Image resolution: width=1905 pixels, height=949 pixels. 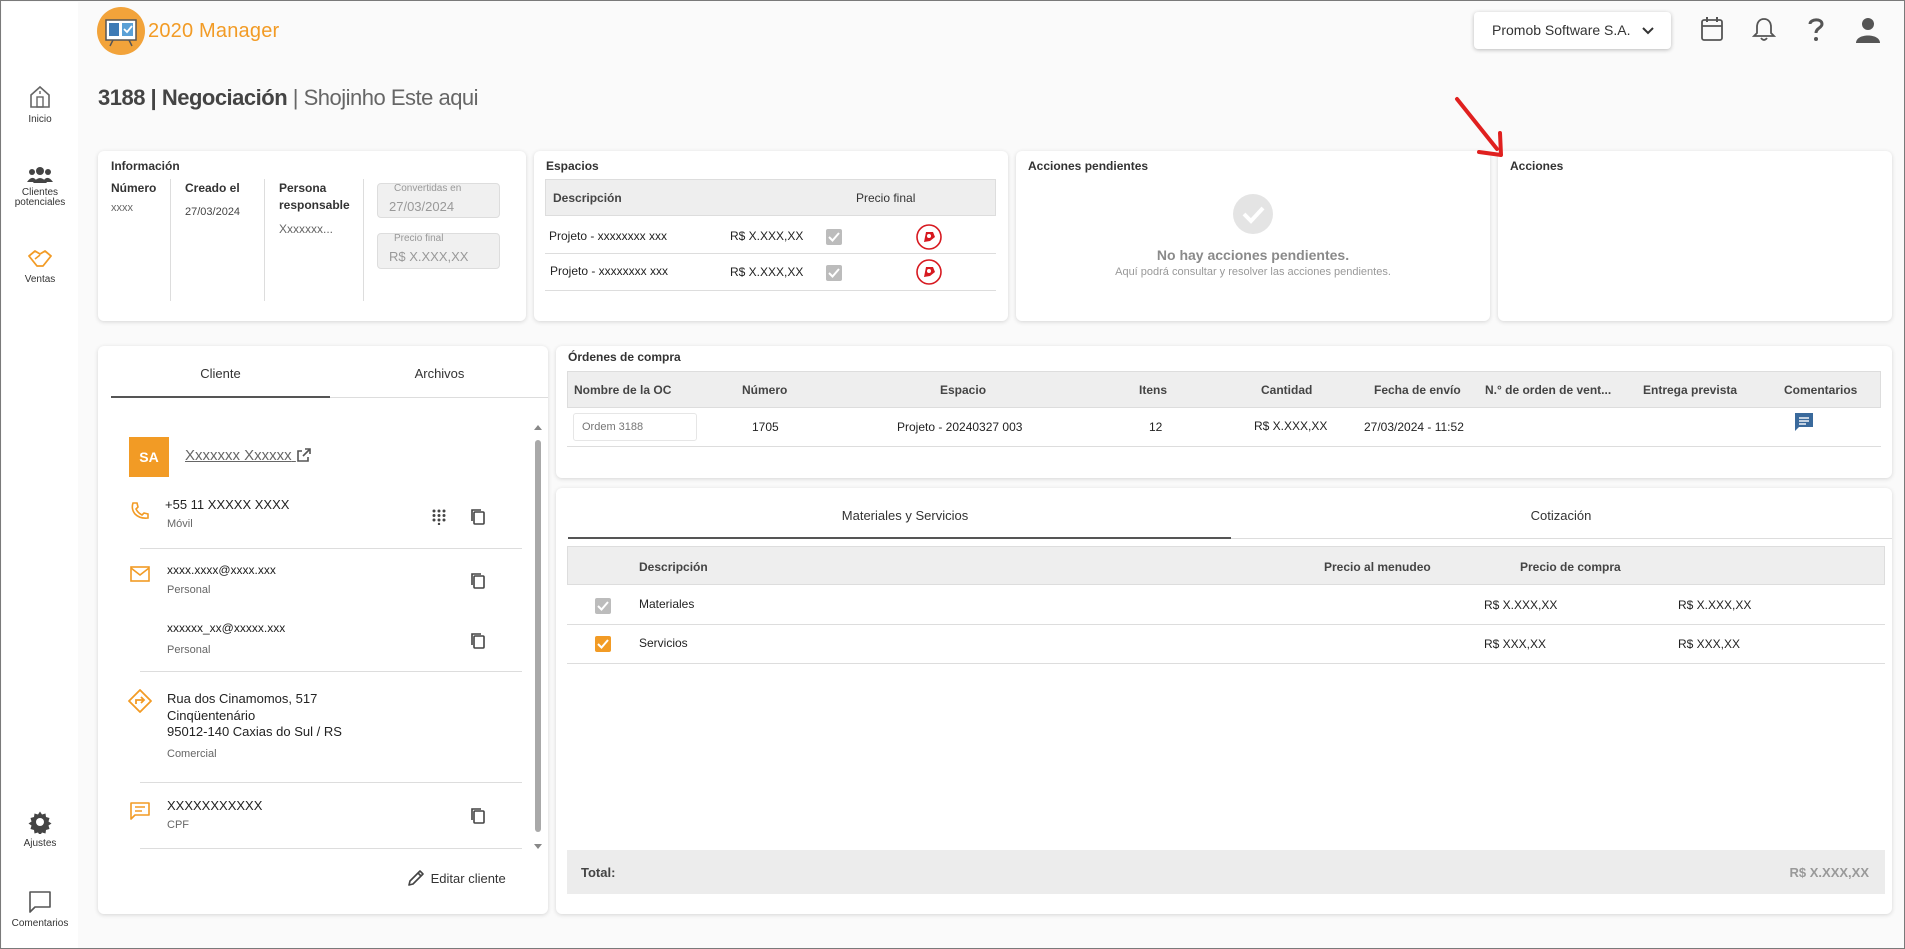 What do you see at coordinates (242, 698) in the screenshot?
I see `address-line1: Rua dos Cinamomos, 517` at bounding box center [242, 698].